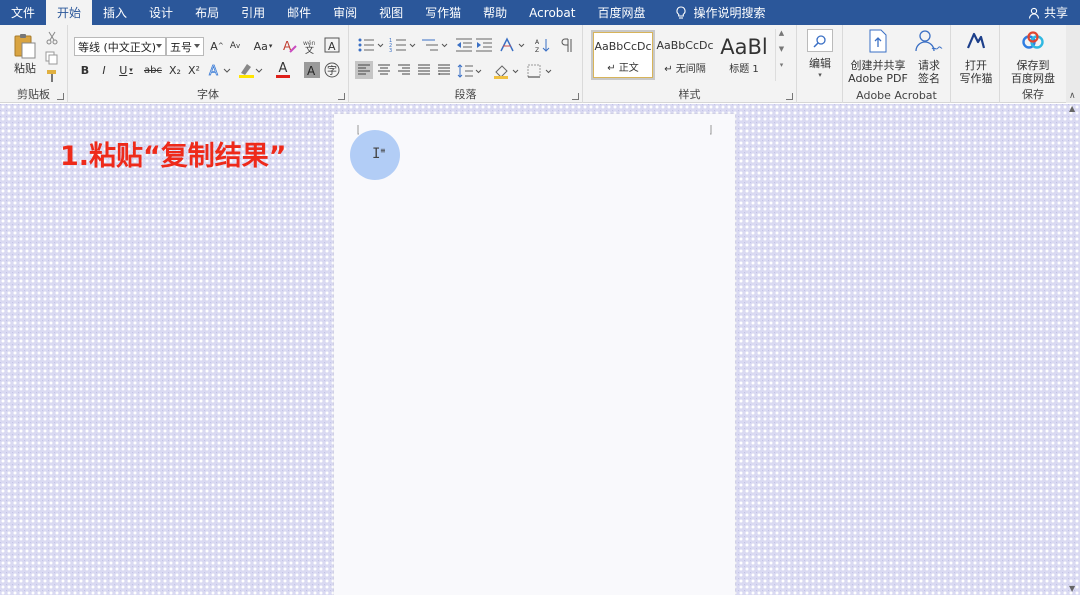 This screenshot has width=1080, height=595. What do you see at coordinates (235, 46) in the screenshot?
I see `shrink-font-button: Av` at bounding box center [235, 46].